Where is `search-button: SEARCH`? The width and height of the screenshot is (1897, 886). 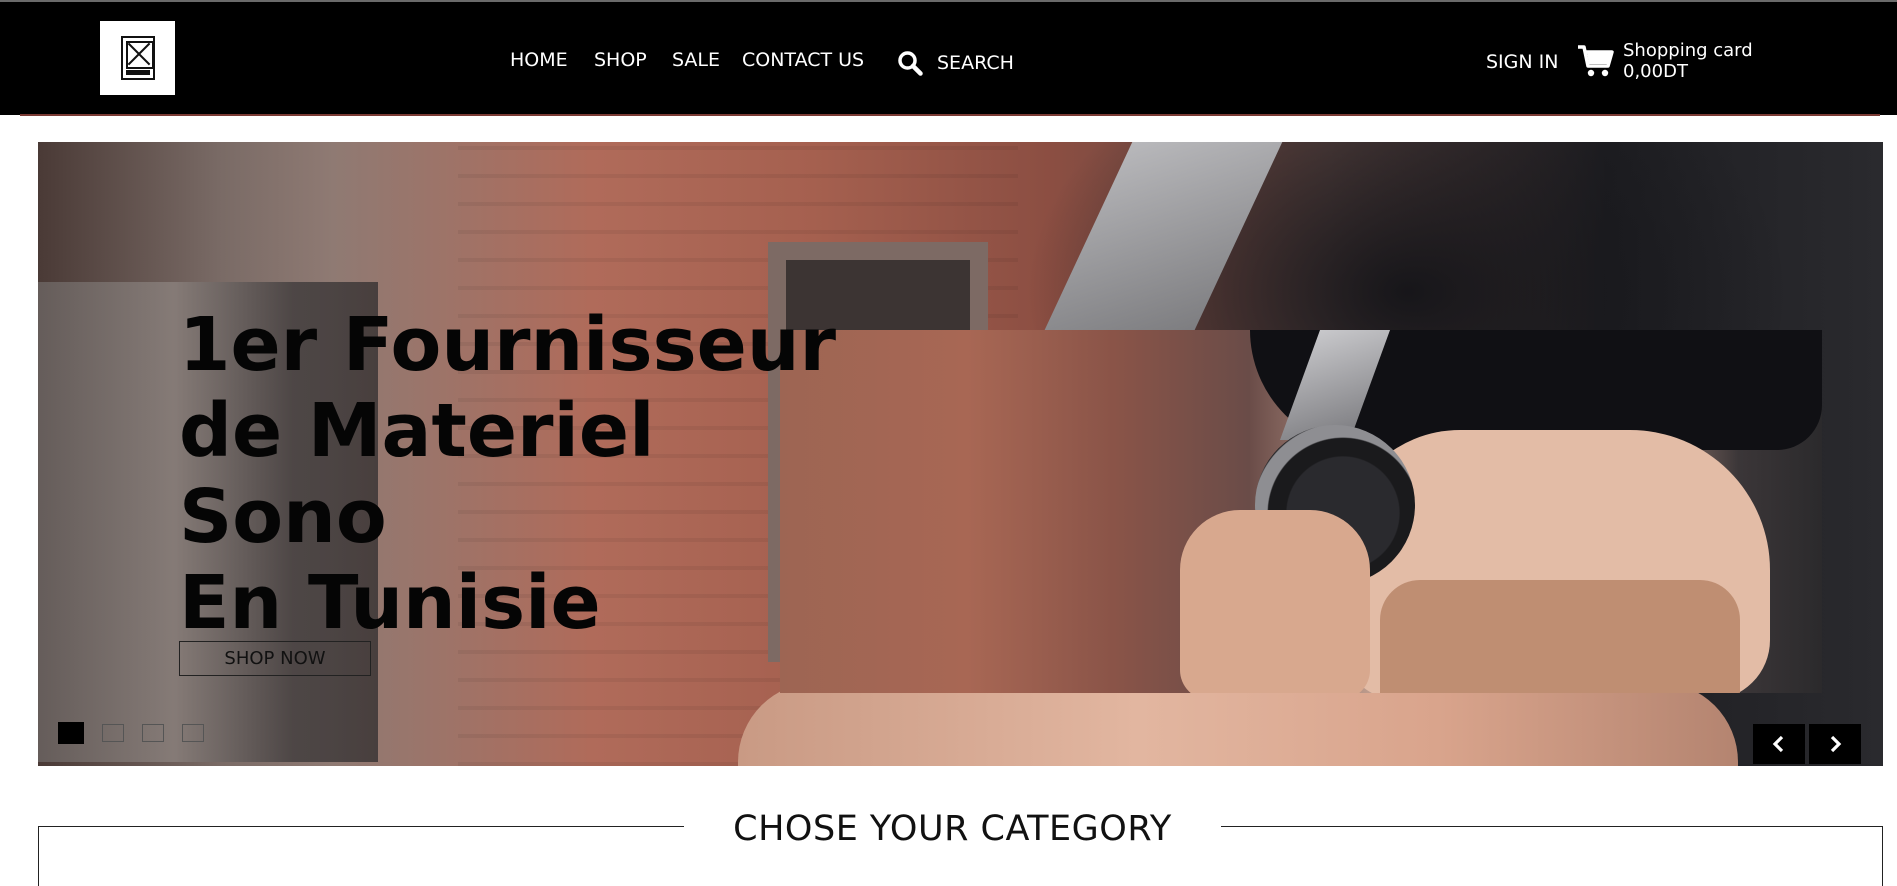
search-button: SEARCH is located at coordinates (955, 63).